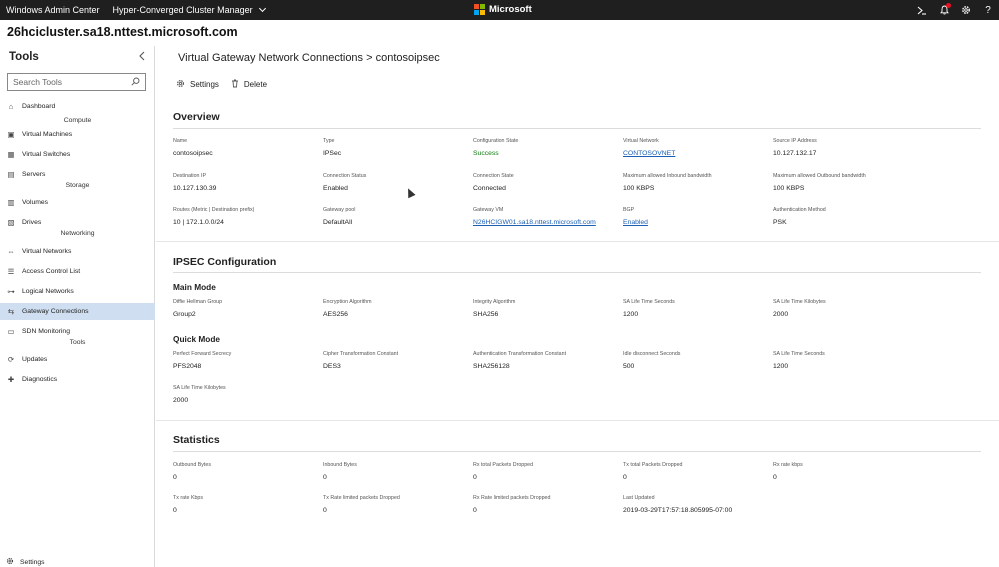 This screenshot has width=999, height=567. Describe the element at coordinates (184, 314) in the screenshot. I see `field-value: Group2` at that location.